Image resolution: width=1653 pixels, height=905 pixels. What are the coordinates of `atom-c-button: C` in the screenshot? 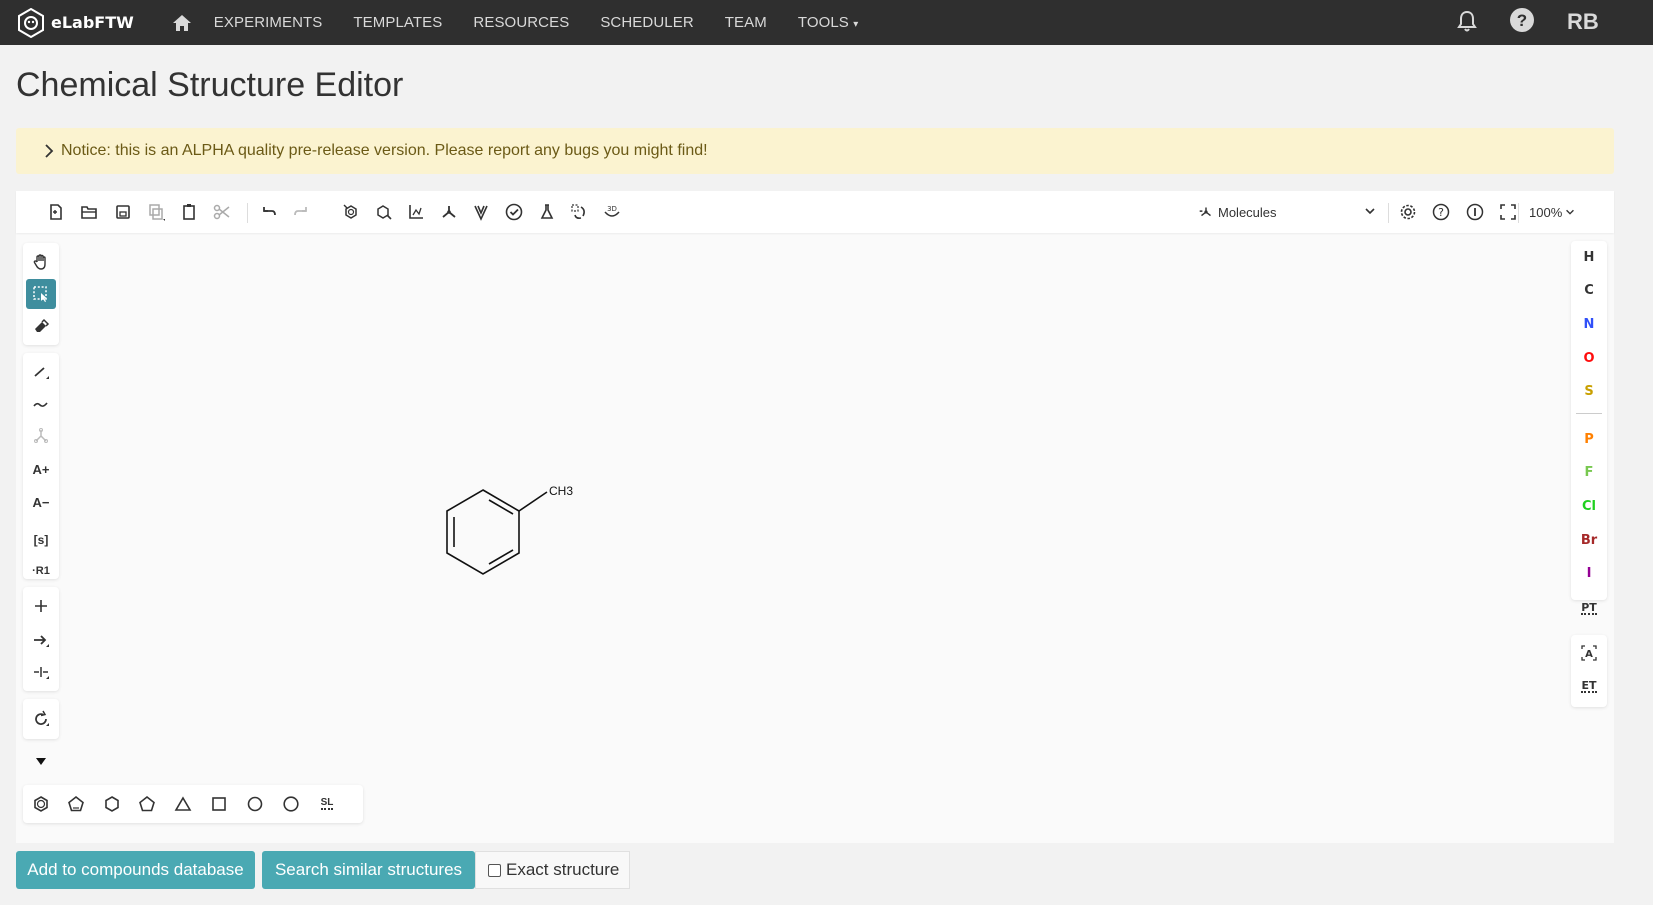 It's located at (1589, 290).